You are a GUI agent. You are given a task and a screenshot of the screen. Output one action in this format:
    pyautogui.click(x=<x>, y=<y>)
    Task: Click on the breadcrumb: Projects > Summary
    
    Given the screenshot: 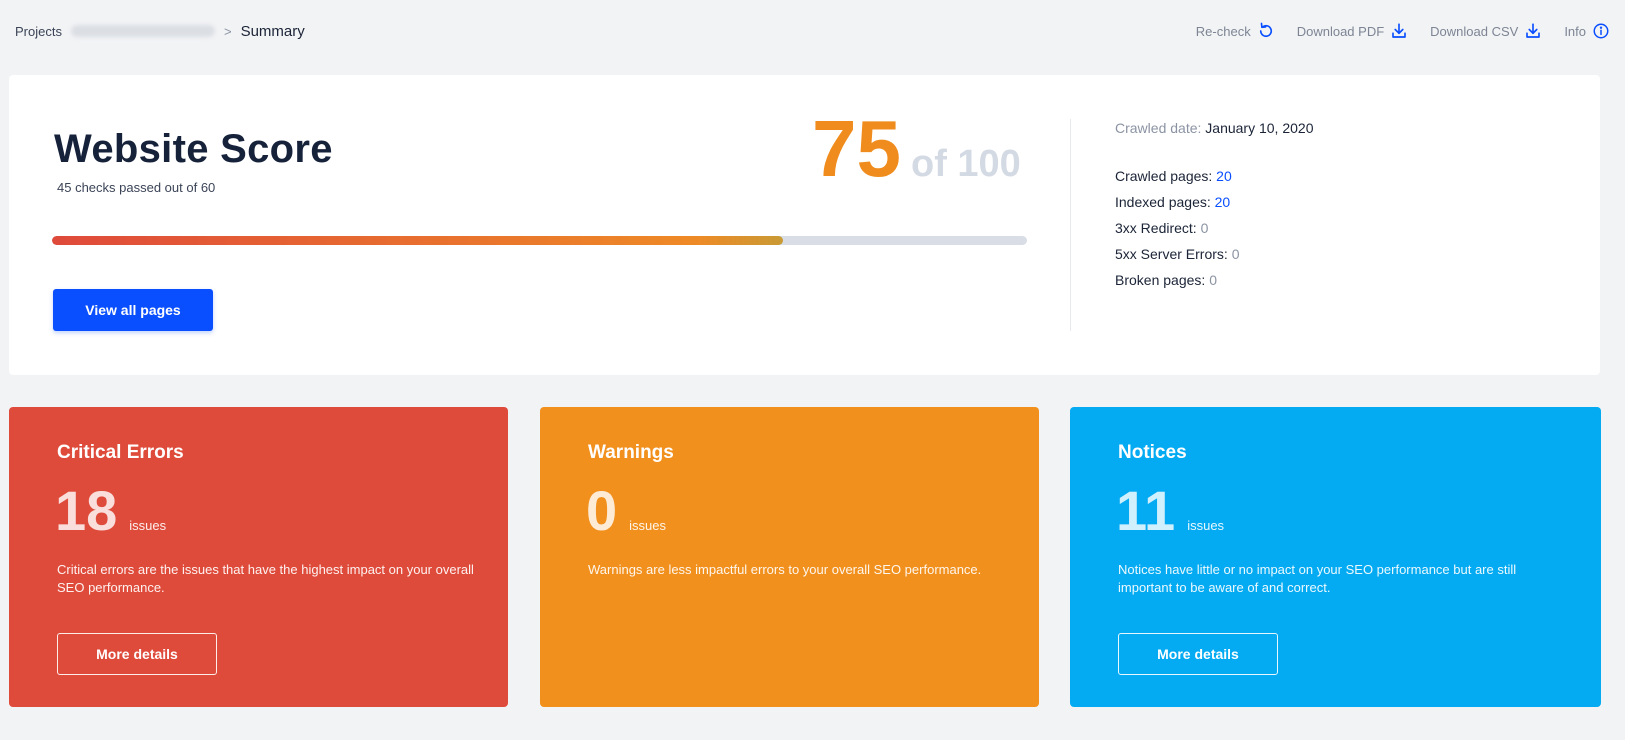 What is the action you would take?
    pyautogui.click(x=160, y=31)
    